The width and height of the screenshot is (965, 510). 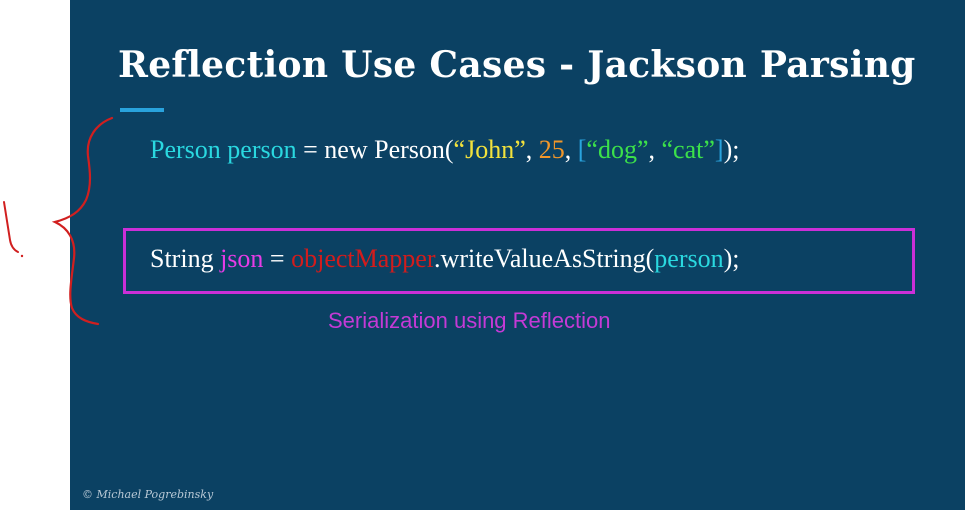 What do you see at coordinates (346, 149) in the screenshot?
I see `code-token: new` at bounding box center [346, 149].